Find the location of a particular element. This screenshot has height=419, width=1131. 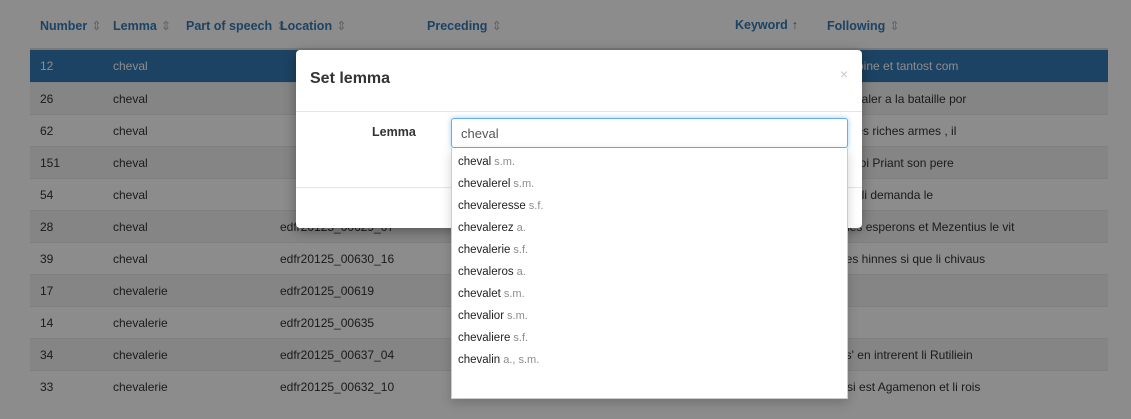

modal-header: Set lemma × is located at coordinates (579, 81).